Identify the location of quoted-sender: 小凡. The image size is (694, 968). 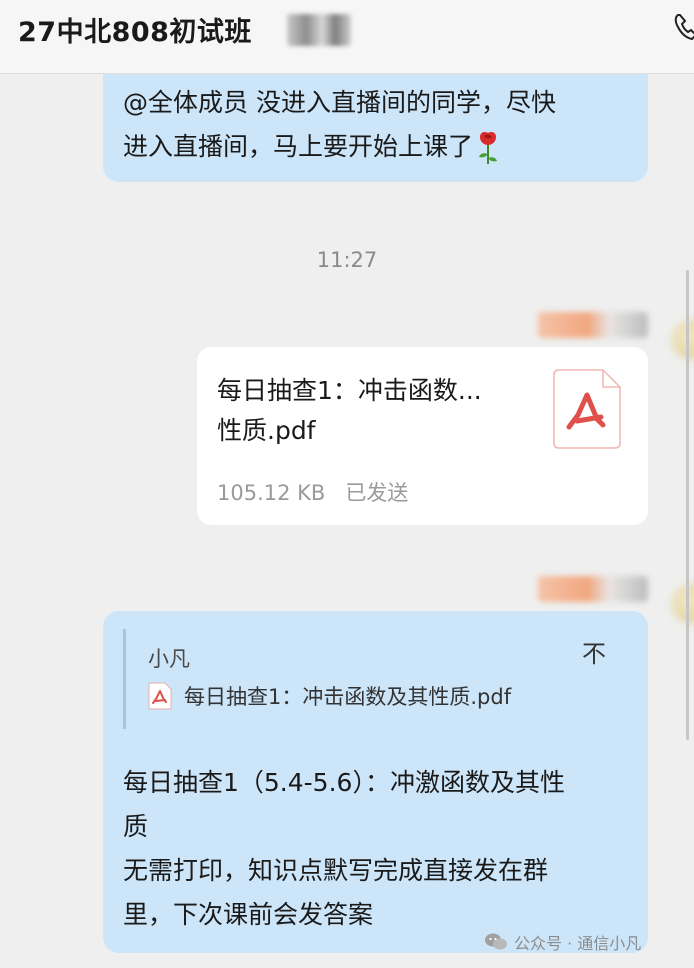
(169, 659).